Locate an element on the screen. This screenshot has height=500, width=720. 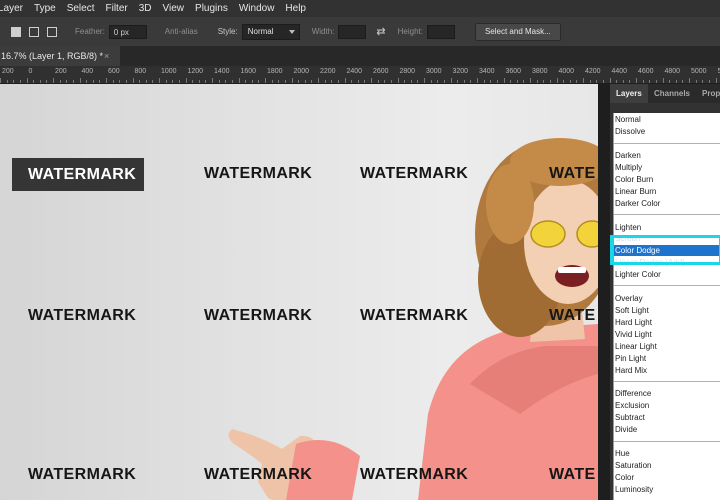
blend-option-linear-light: Linear Light is located at coordinates (636, 346).